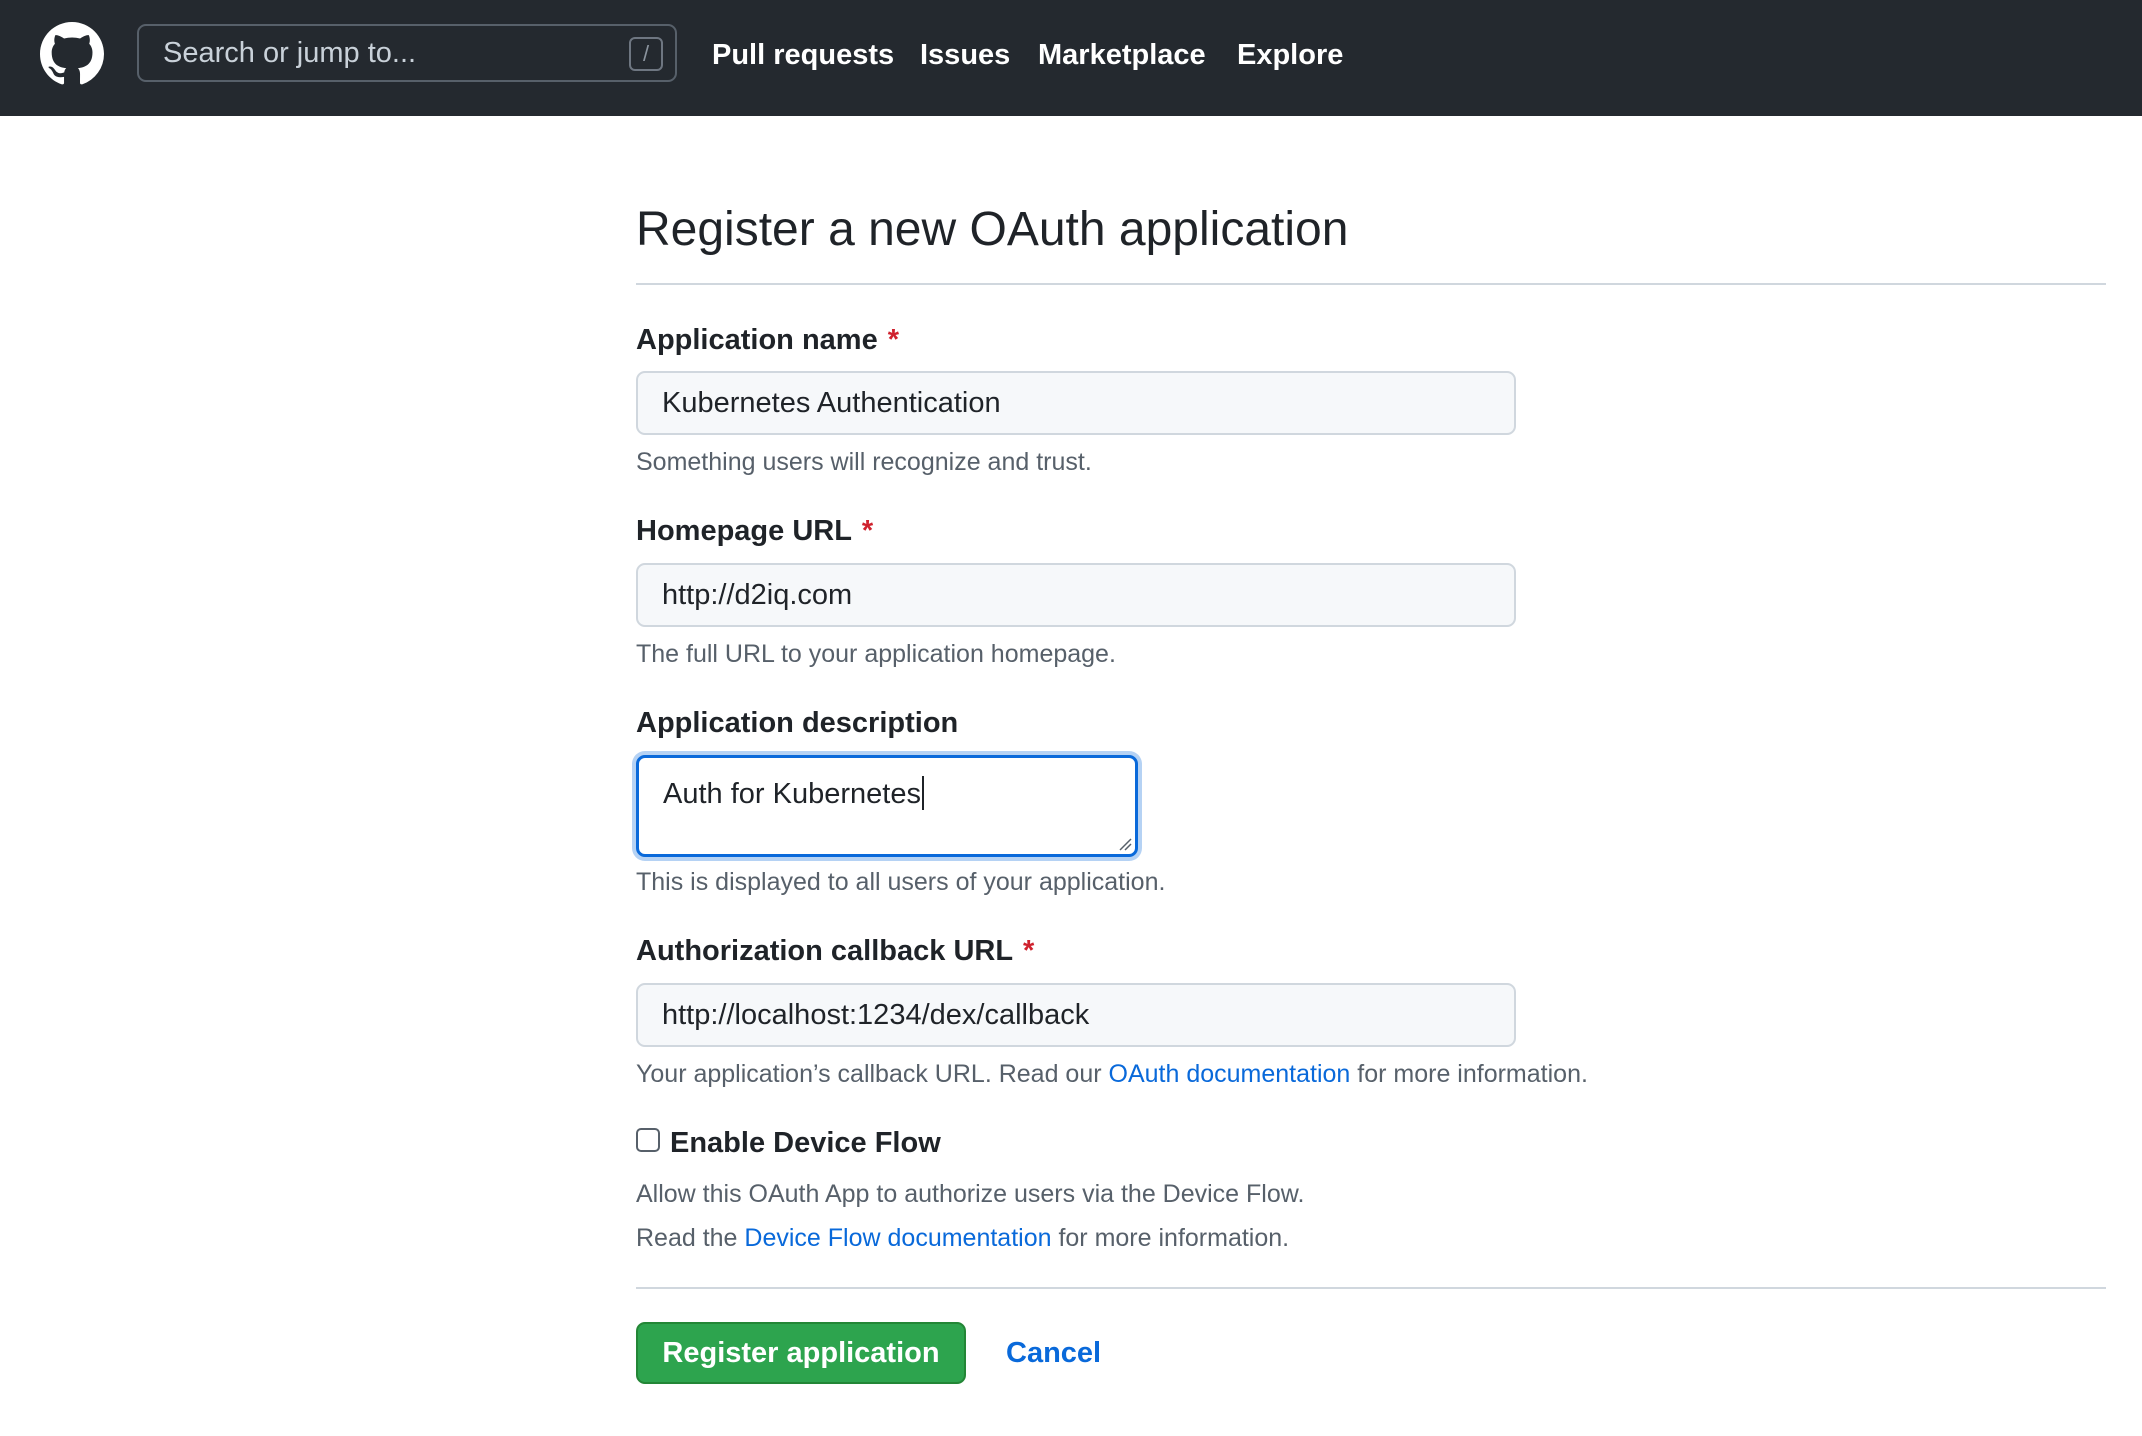  Describe the element at coordinates (1371, 284) in the screenshot. I see `title-divider` at that location.